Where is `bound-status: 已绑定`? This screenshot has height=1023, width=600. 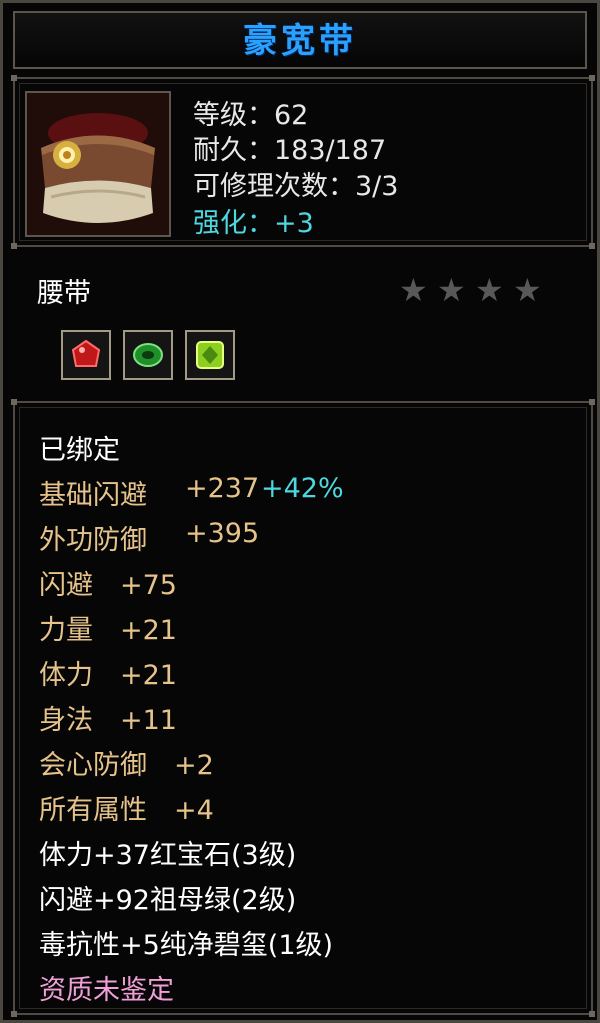 bound-status: 已绑定 is located at coordinates (79, 450).